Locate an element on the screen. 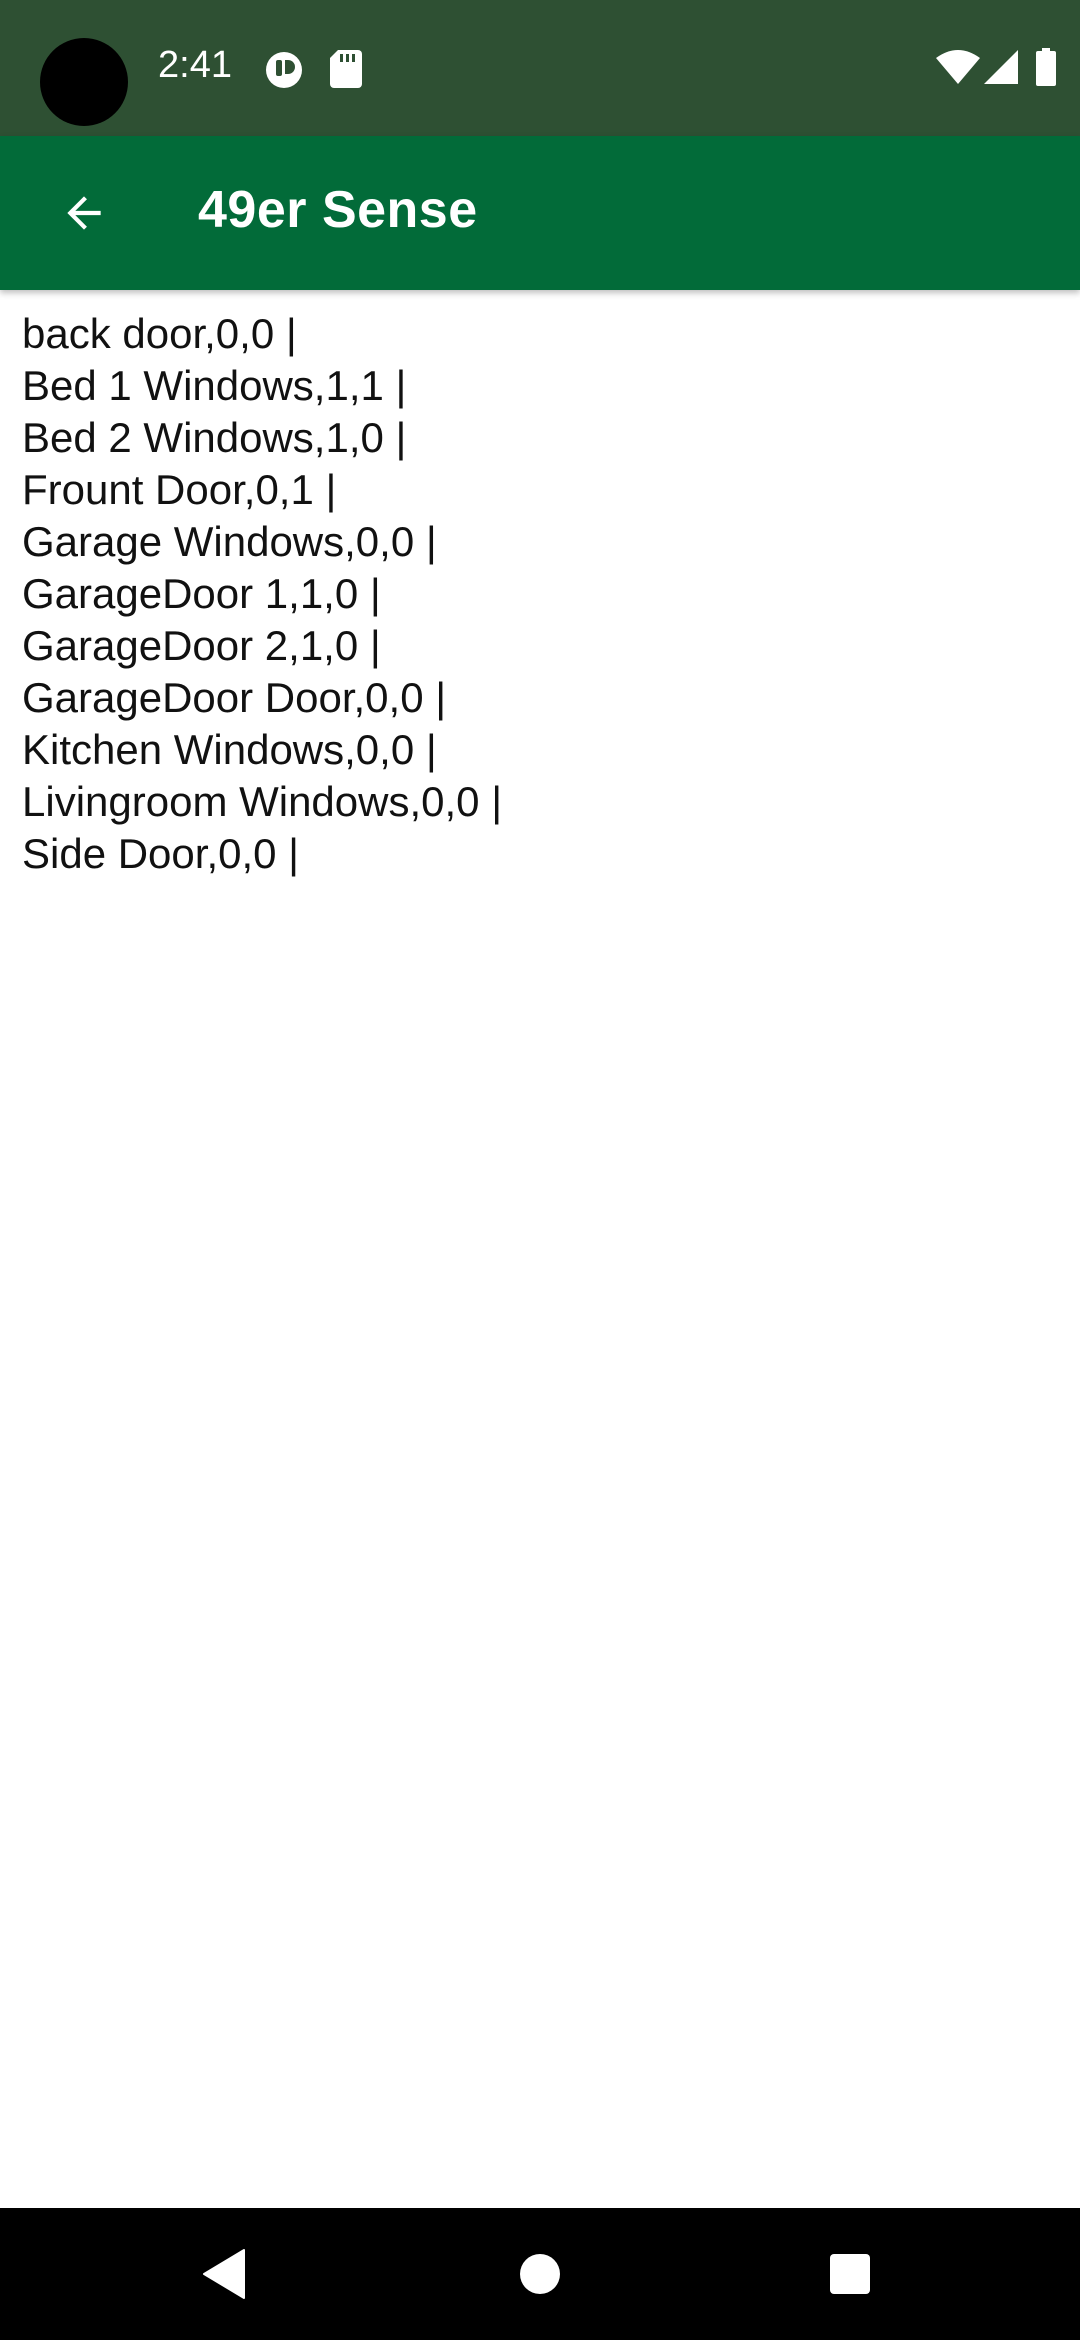 Image resolution: width=1080 pixels, height=2340 pixels. cell-signal-icon is located at coordinates (1001, 69).